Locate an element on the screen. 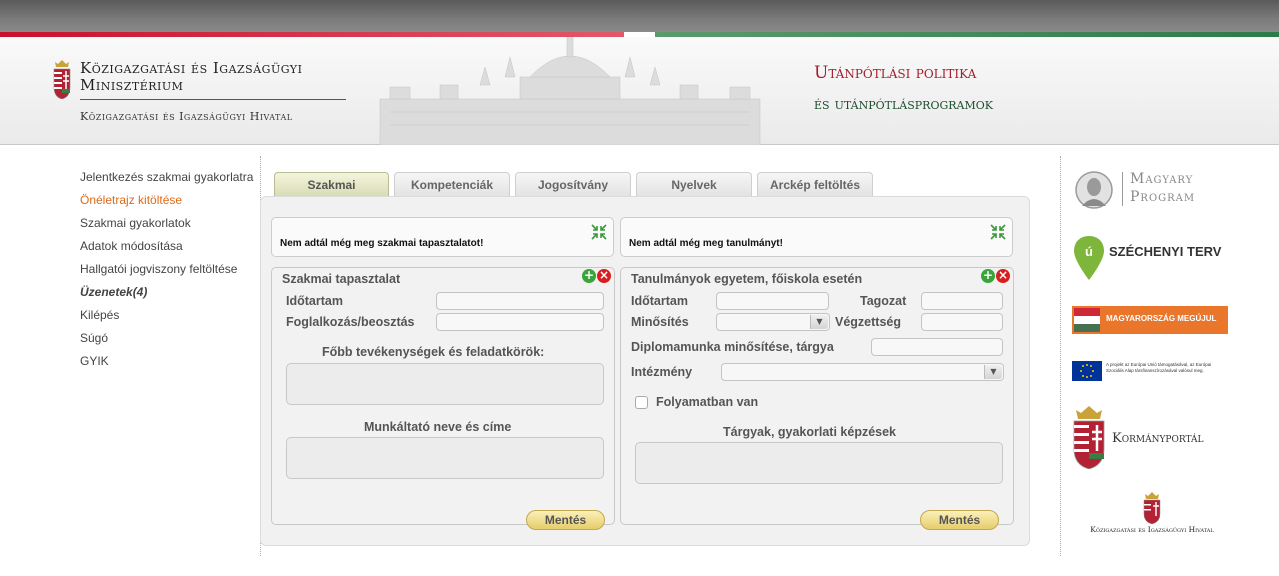 The height and width of the screenshot is (576, 1279). grade-select: ▼ is located at coordinates (773, 322).